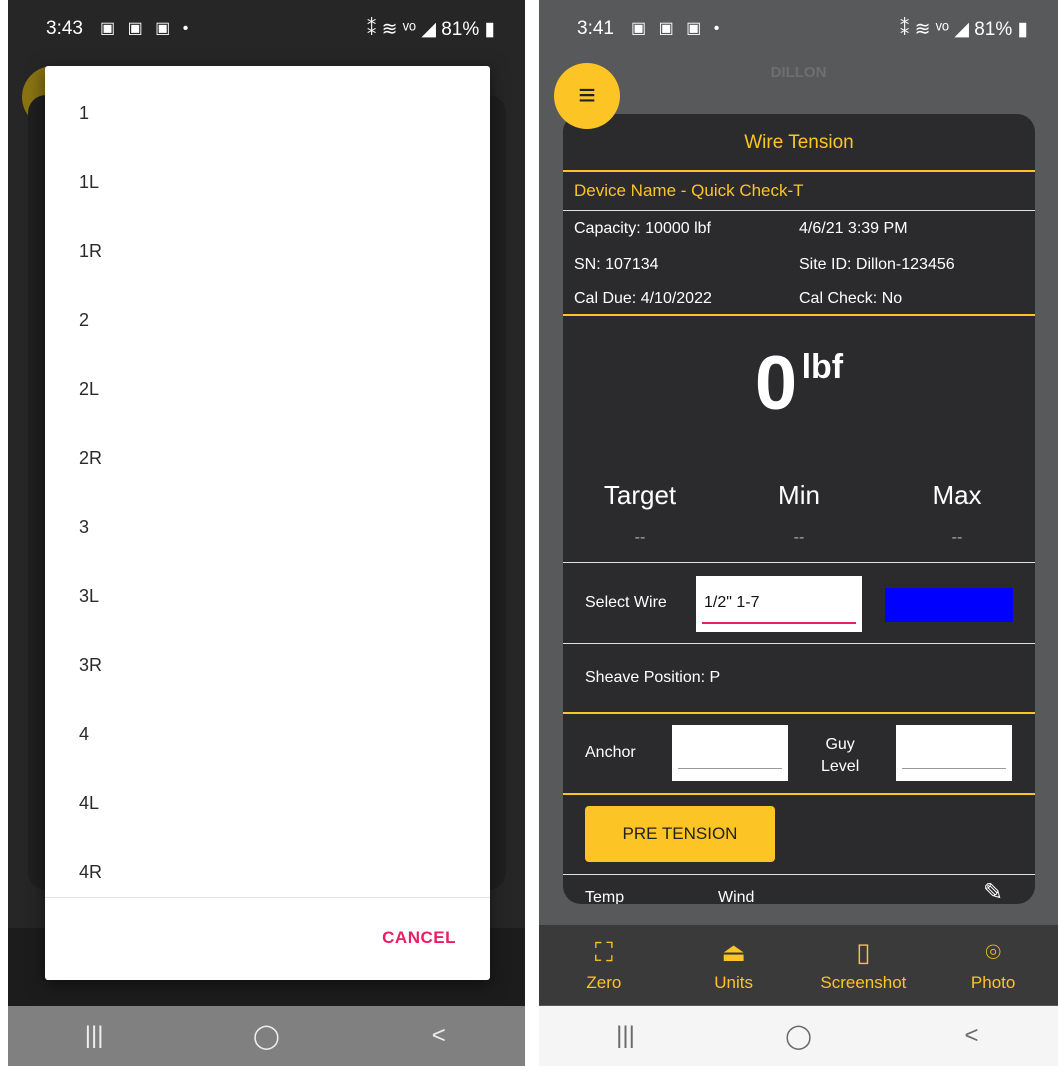  I want to click on list-item: 1, so click(267, 113).